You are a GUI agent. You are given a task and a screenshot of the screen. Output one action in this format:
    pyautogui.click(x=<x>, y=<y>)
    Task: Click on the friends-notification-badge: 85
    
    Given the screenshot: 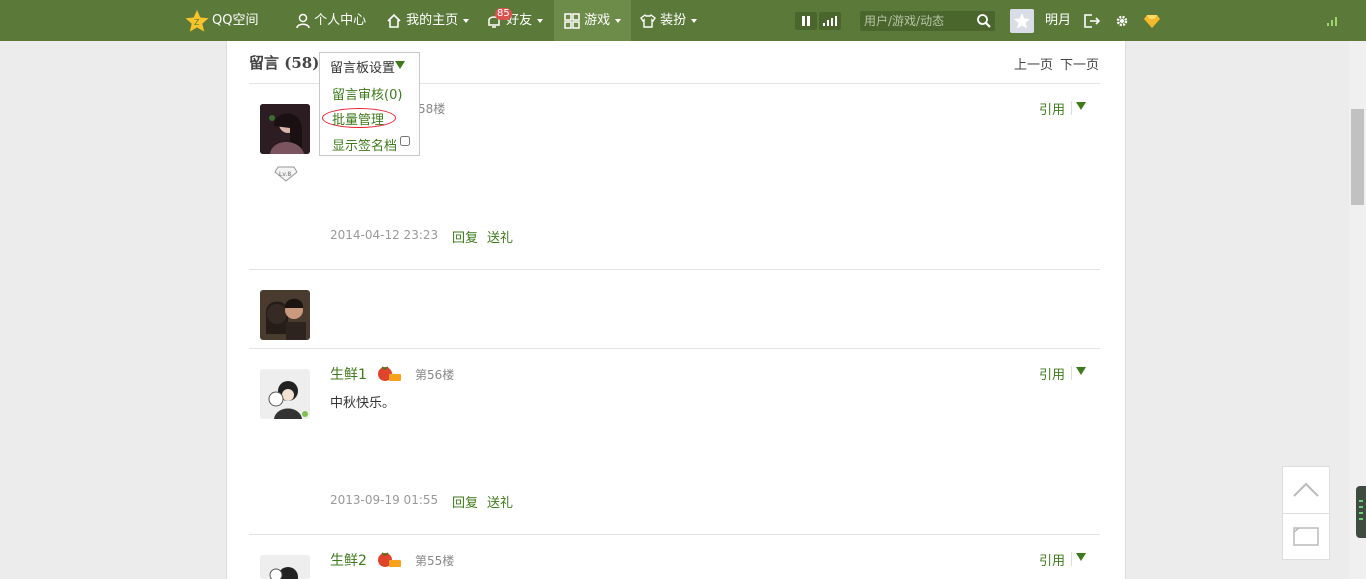 What is the action you would take?
    pyautogui.click(x=503, y=14)
    